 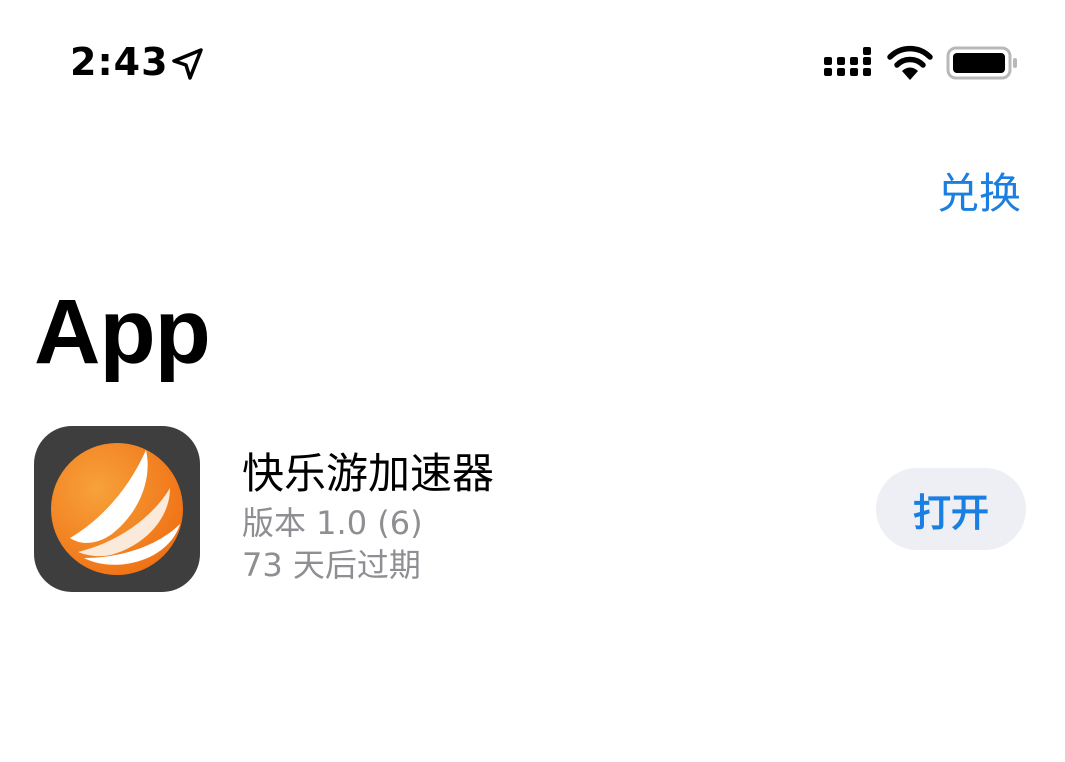 I want to click on status-time: 2:43, so click(x=119, y=62).